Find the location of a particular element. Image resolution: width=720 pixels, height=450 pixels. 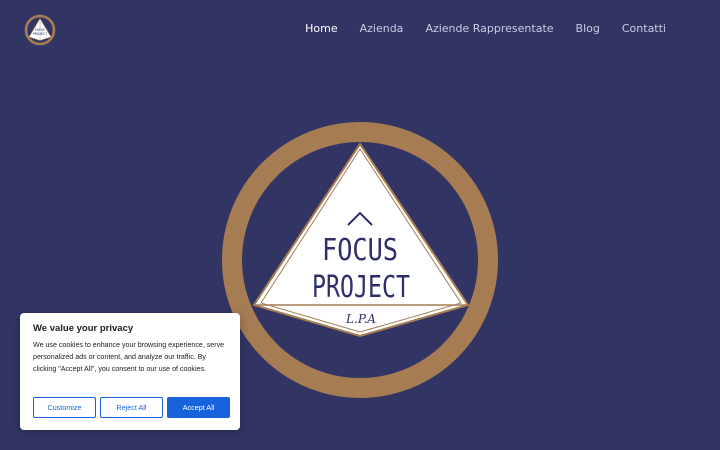

logo-text-project: PROJECT is located at coordinates (361, 287).